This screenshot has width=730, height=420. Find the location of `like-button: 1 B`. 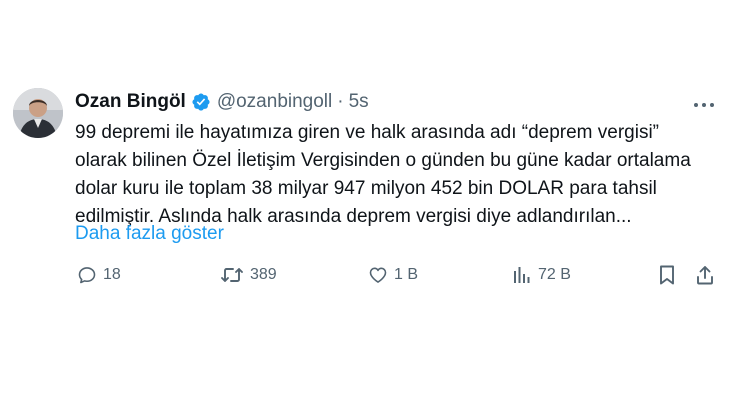

like-button: 1 B is located at coordinates (393, 275).